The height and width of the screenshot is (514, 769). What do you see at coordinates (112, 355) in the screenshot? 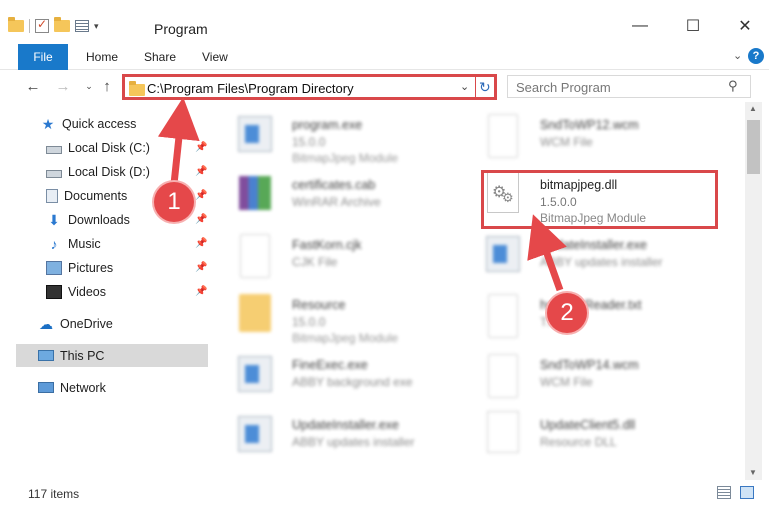
I see `sidebar-item-this-pc: This PC` at bounding box center [112, 355].